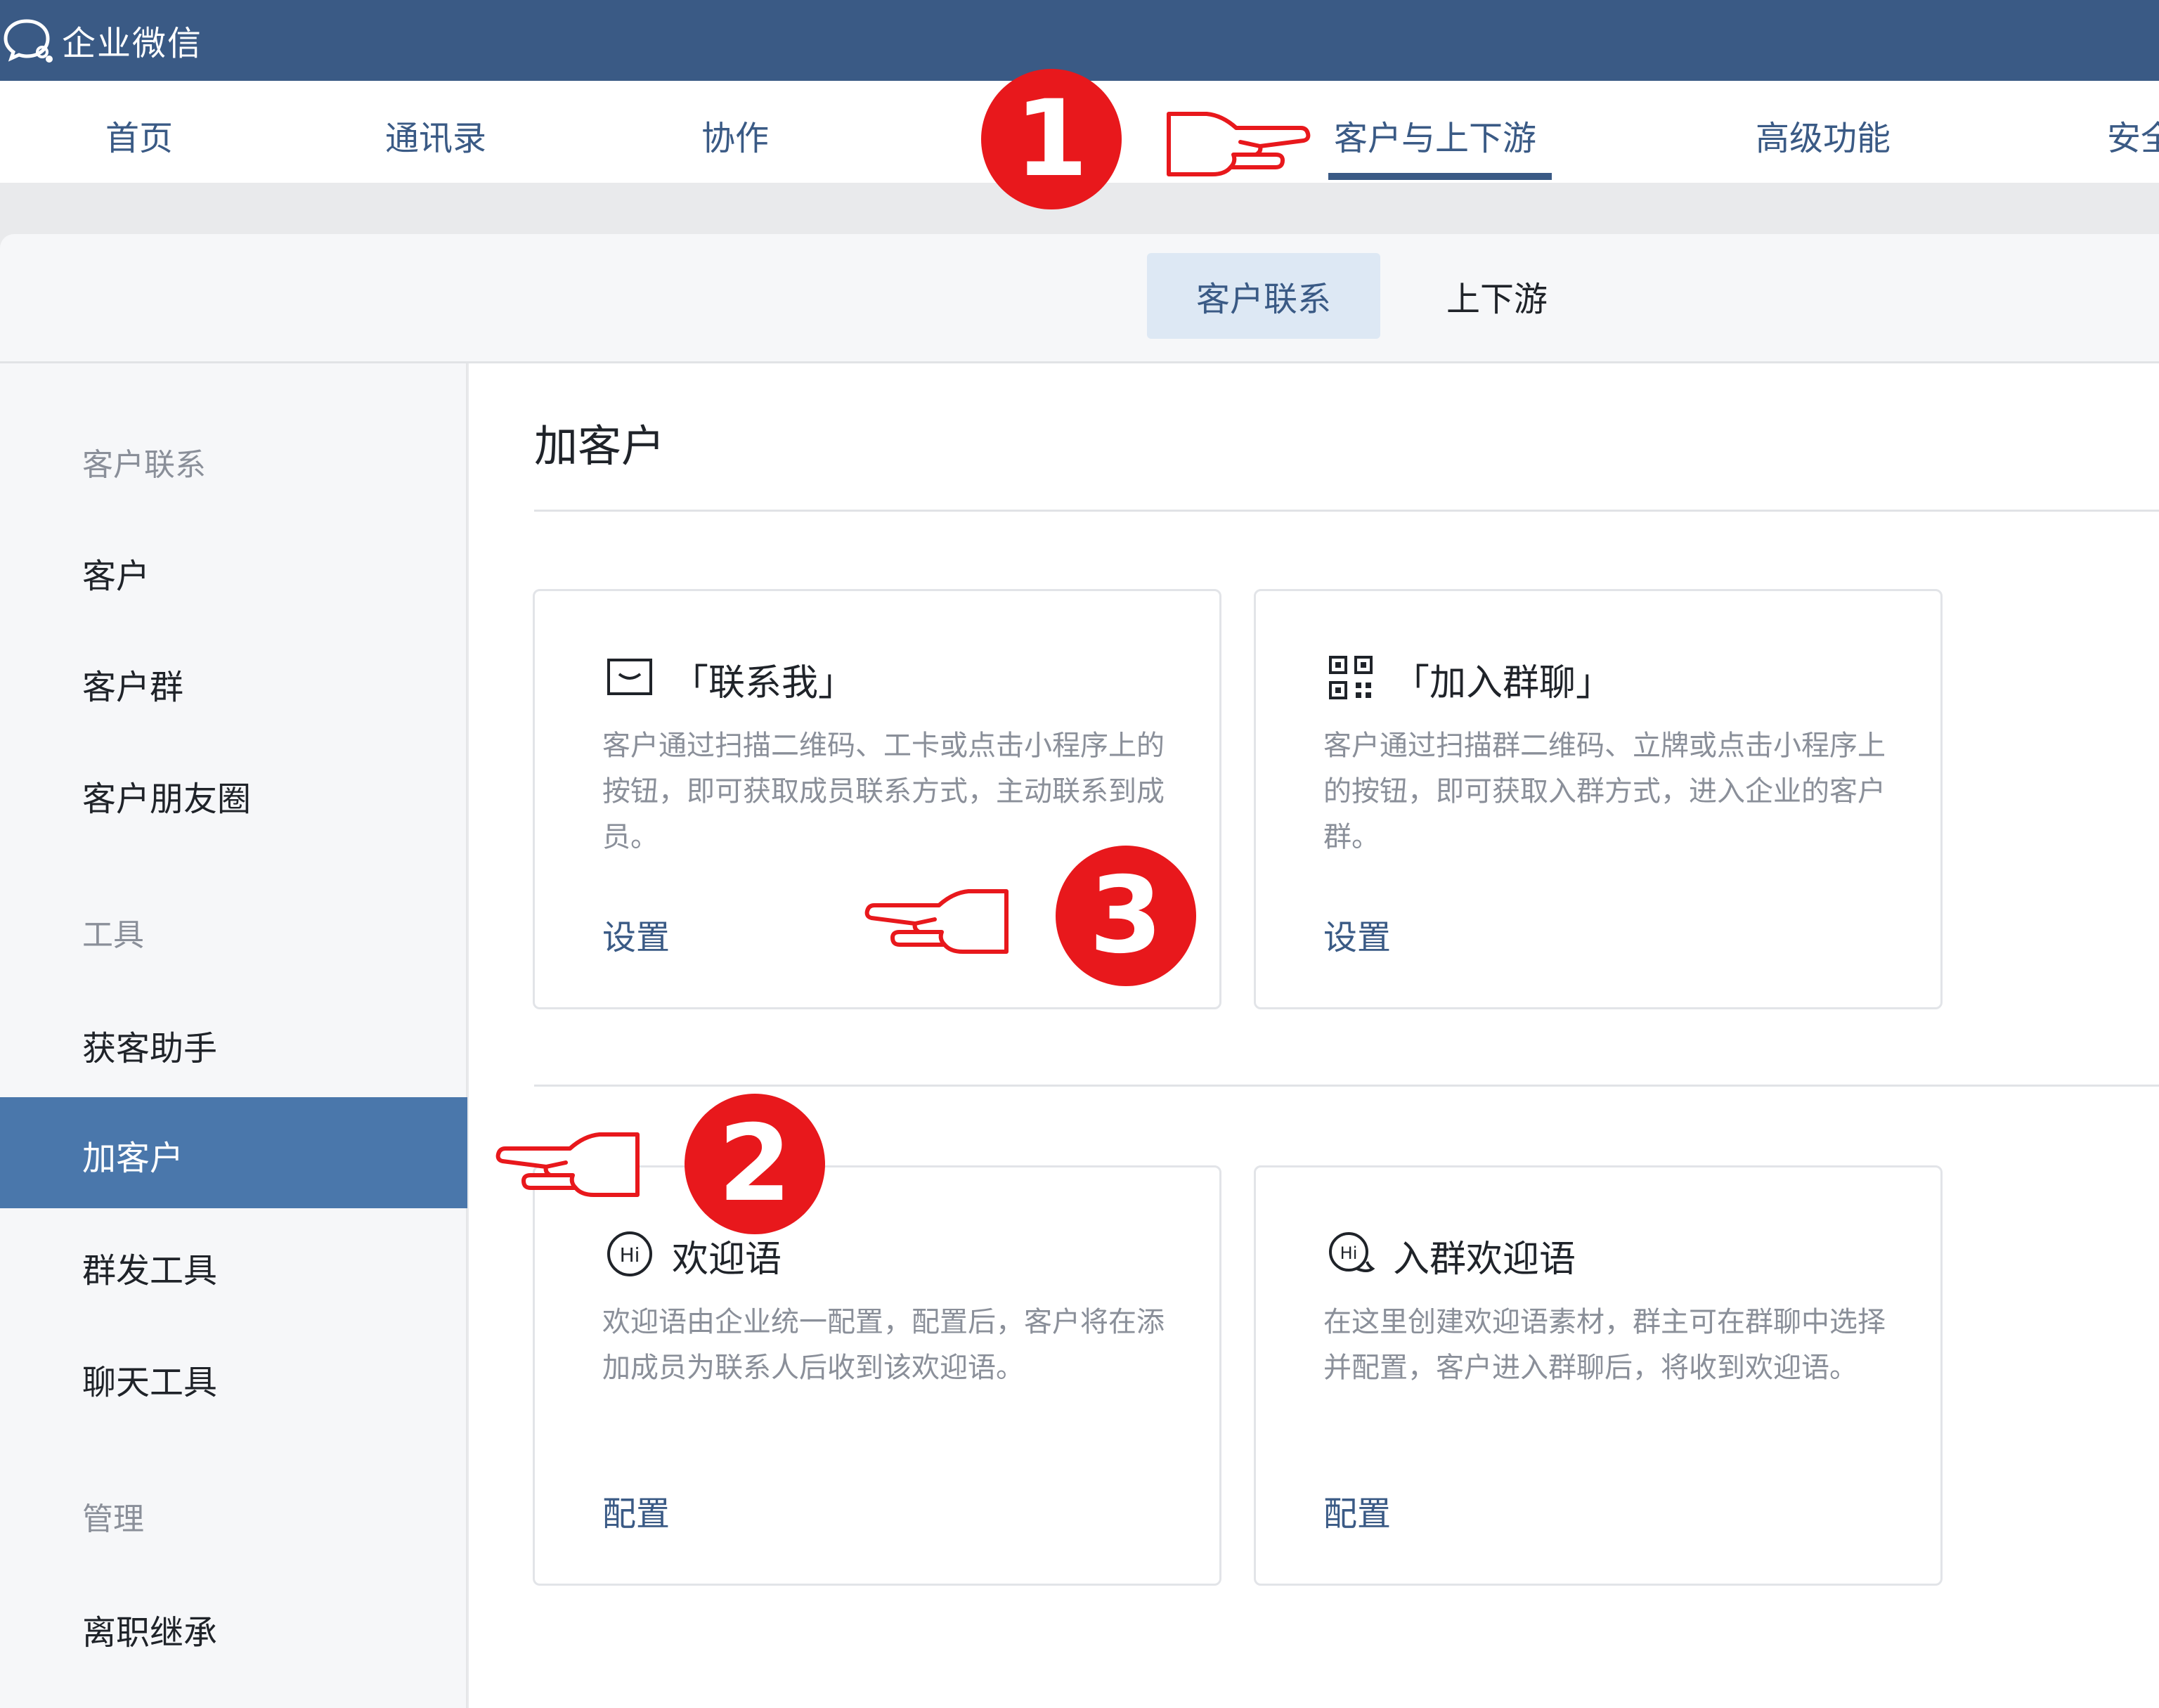 The image size is (2159, 1708). I want to click on nav-customers-upstream: 客户与上下游, so click(1435, 135).